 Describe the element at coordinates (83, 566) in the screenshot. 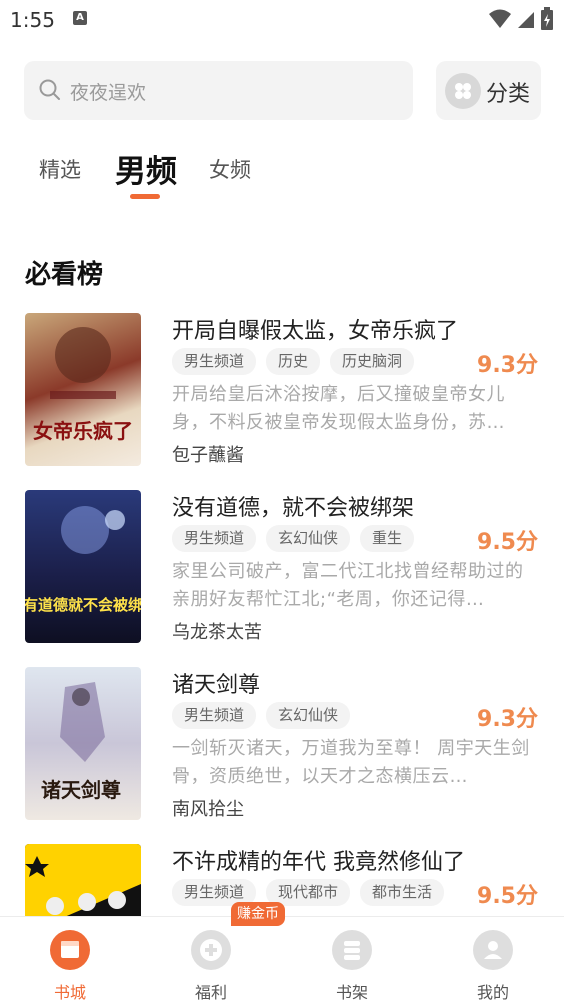

I see `book-cover: 没有道德就不会被绑架` at that location.